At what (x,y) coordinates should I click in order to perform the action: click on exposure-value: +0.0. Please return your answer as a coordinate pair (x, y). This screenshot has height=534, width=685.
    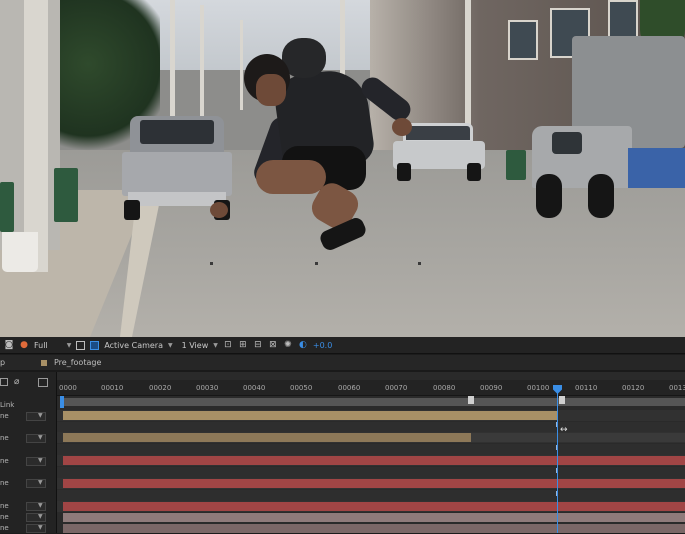
    Looking at the image, I should click on (322, 345).